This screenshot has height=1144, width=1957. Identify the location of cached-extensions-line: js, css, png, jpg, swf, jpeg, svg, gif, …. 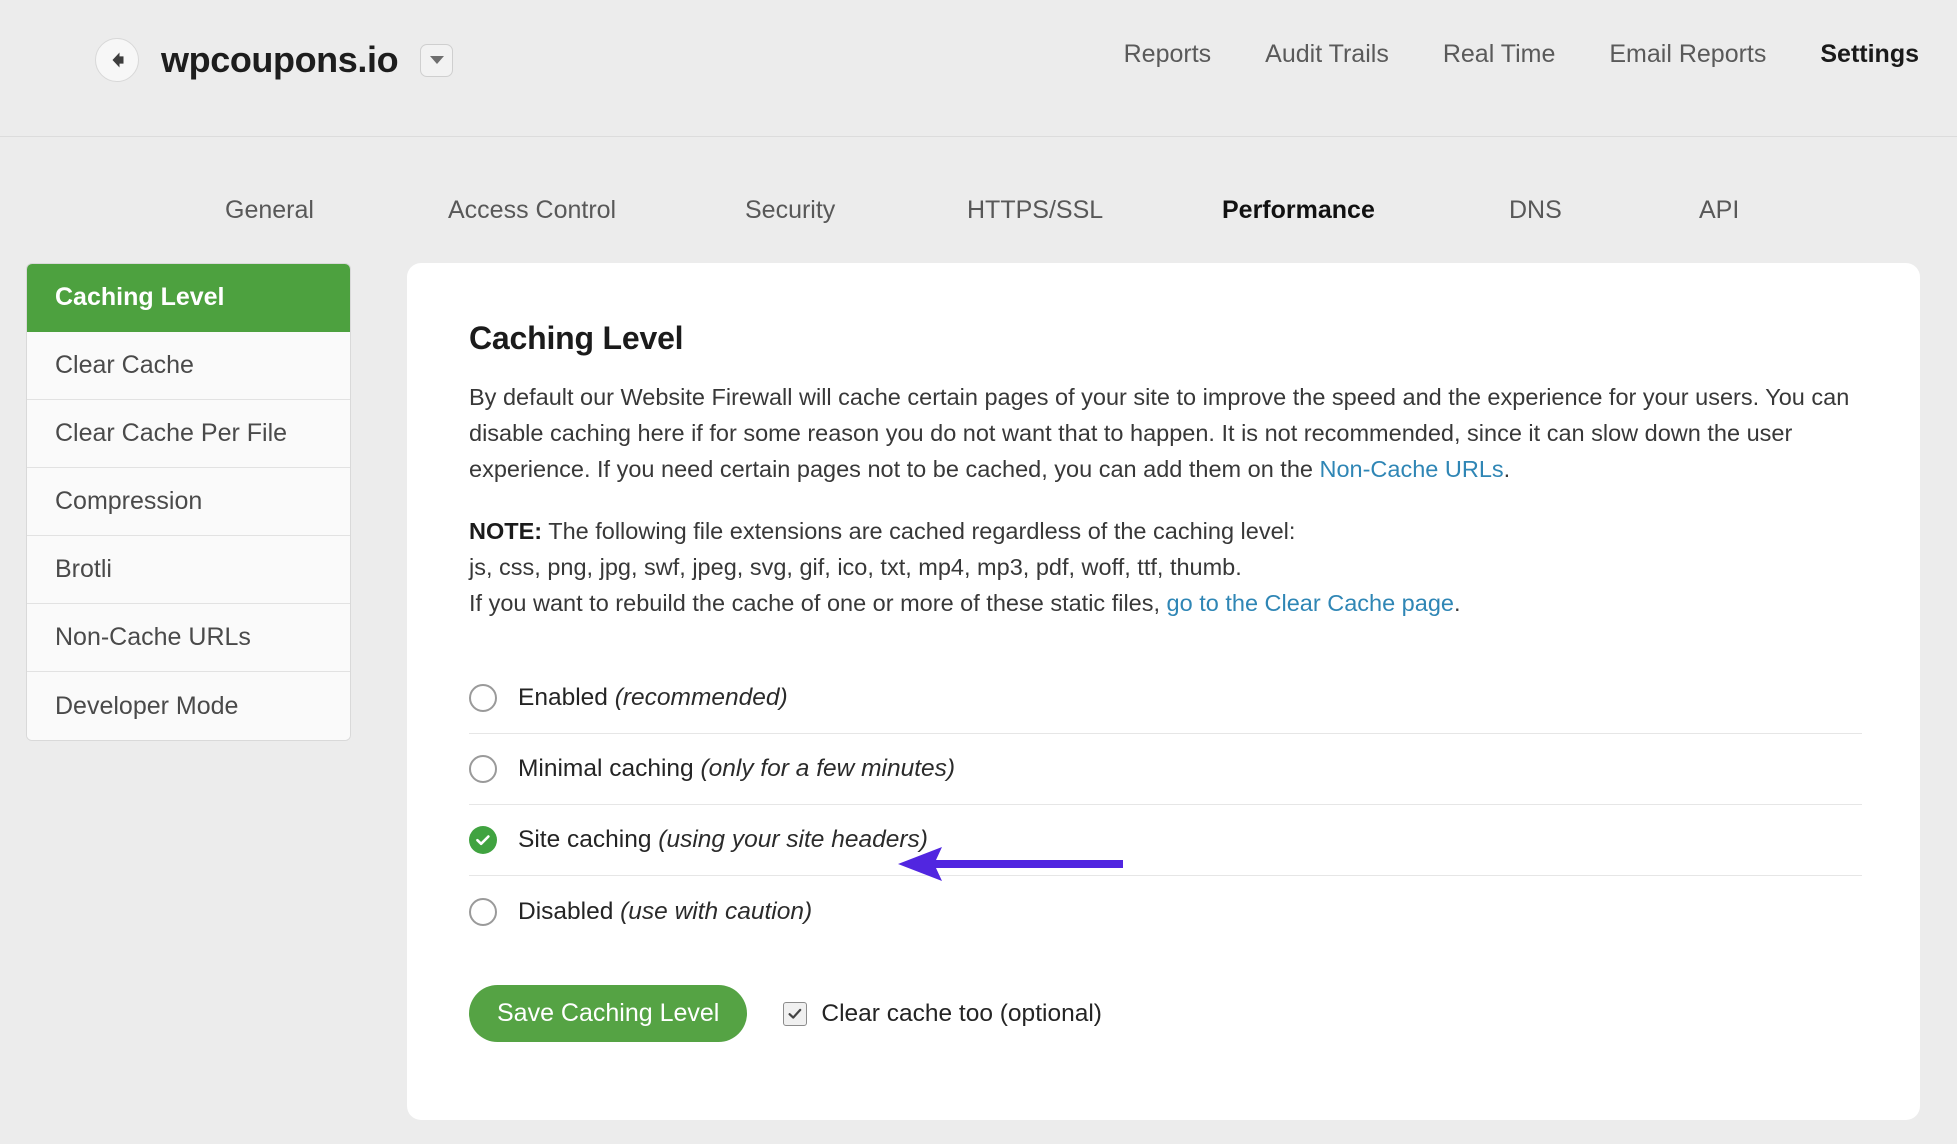
(855, 567).